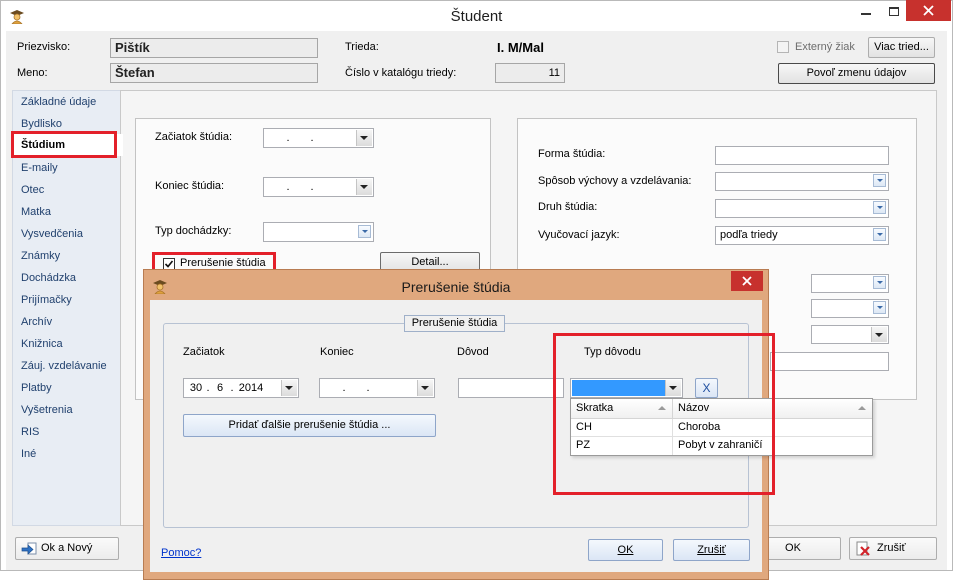  I want to click on ok-new-arrow-icon, so click(29, 549).